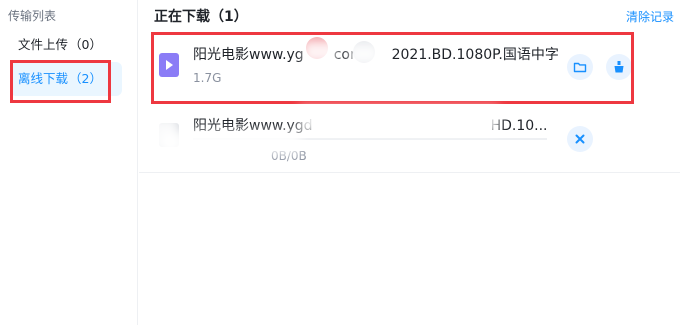 The width and height of the screenshot is (680, 325). What do you see at coordinates (201, 17) in the screenshot?
I see `page-title: 正在下载（1）` at bounding box center [201, 17].